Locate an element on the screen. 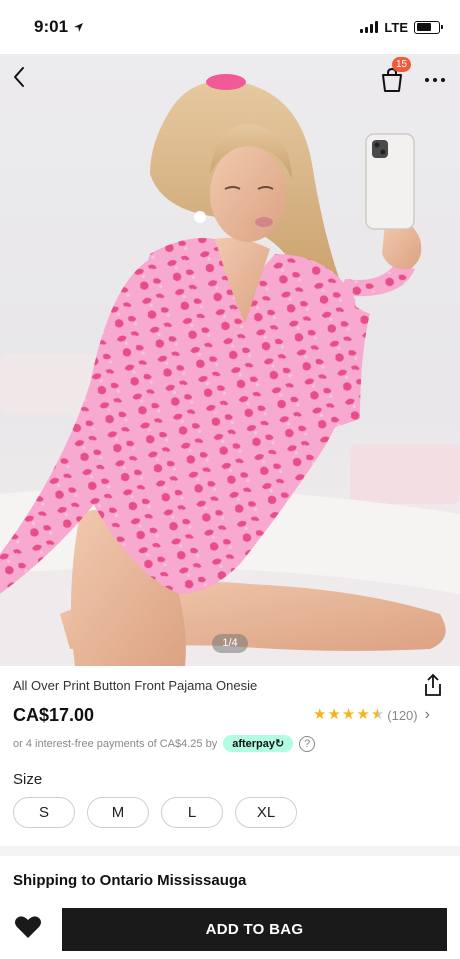  chevron-left-icon is located at coordinates (19, 77).